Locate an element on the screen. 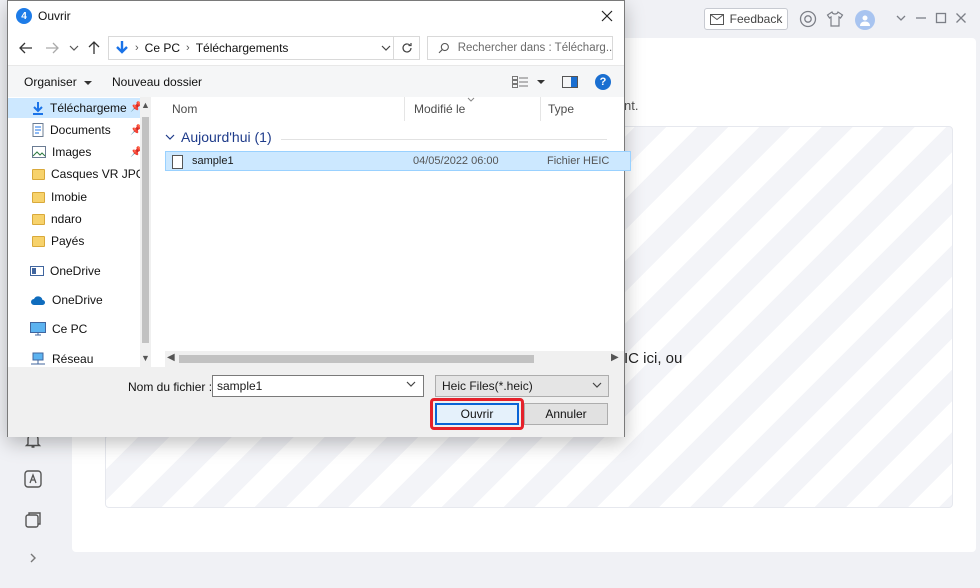  address-bar: › Ce PC › Téléchargements is located at coordinates (264, 48).